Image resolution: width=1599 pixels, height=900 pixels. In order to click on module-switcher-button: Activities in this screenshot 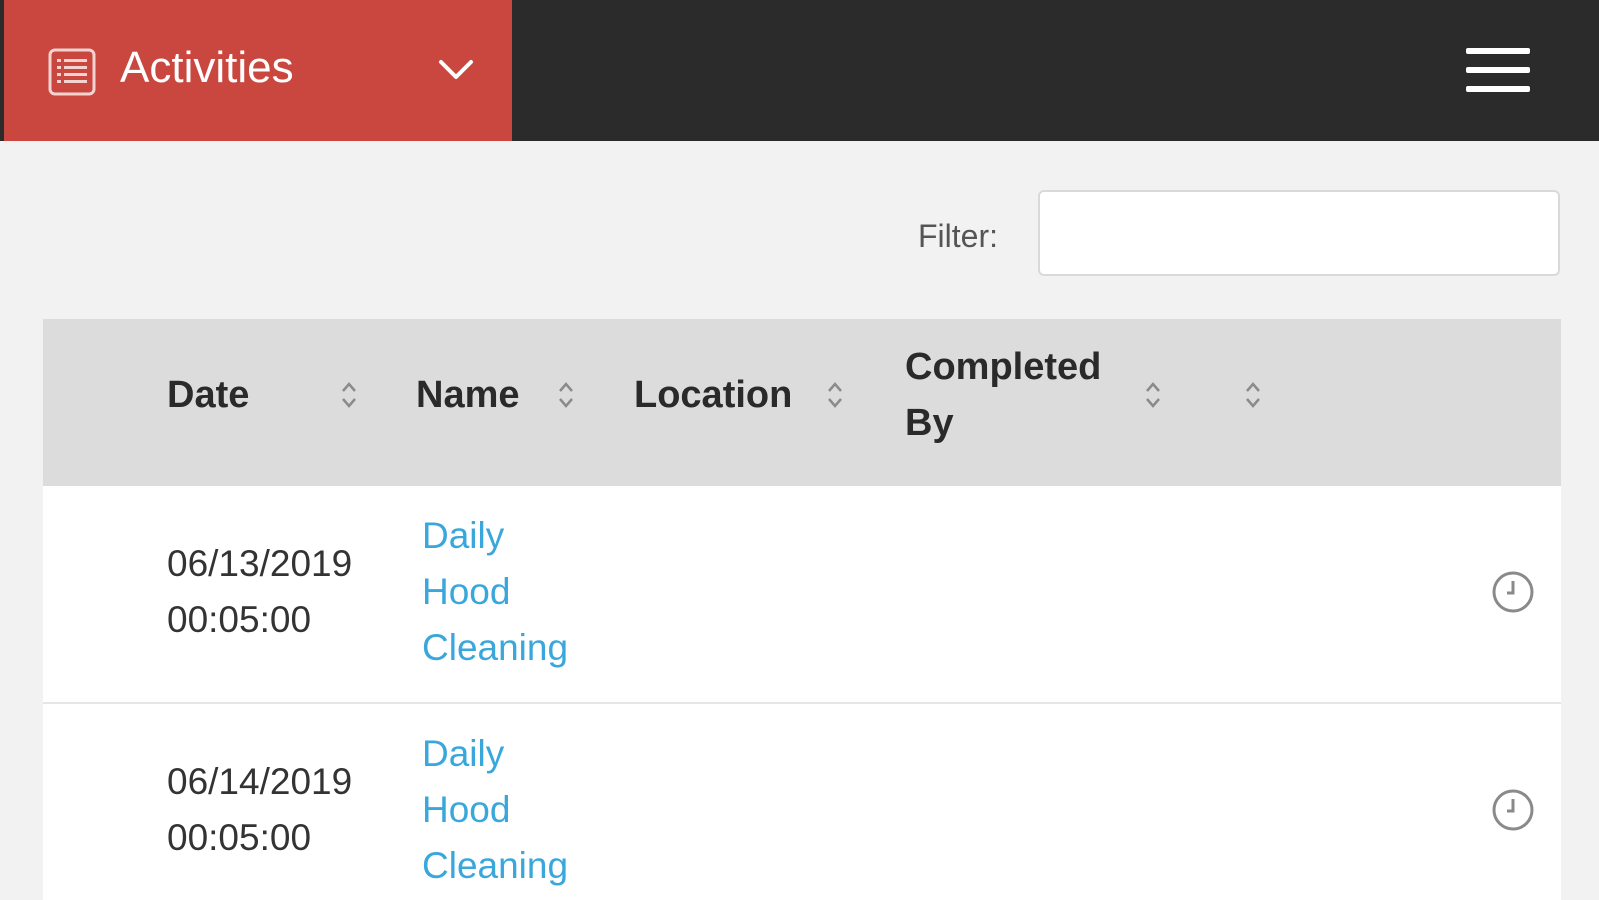, I will do `click(258, 70)`.